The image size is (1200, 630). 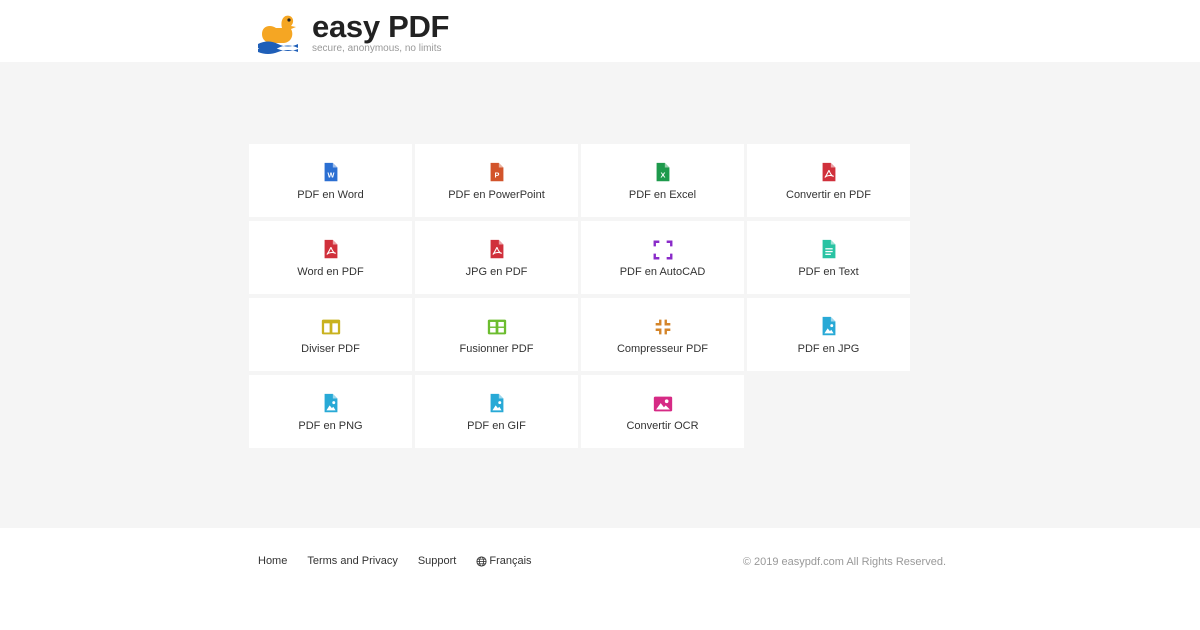 What do you see at coordinates (662, 195) in the screenshot?
I see `tool-label: PDF en Excel` at bounding box center [662, 195].